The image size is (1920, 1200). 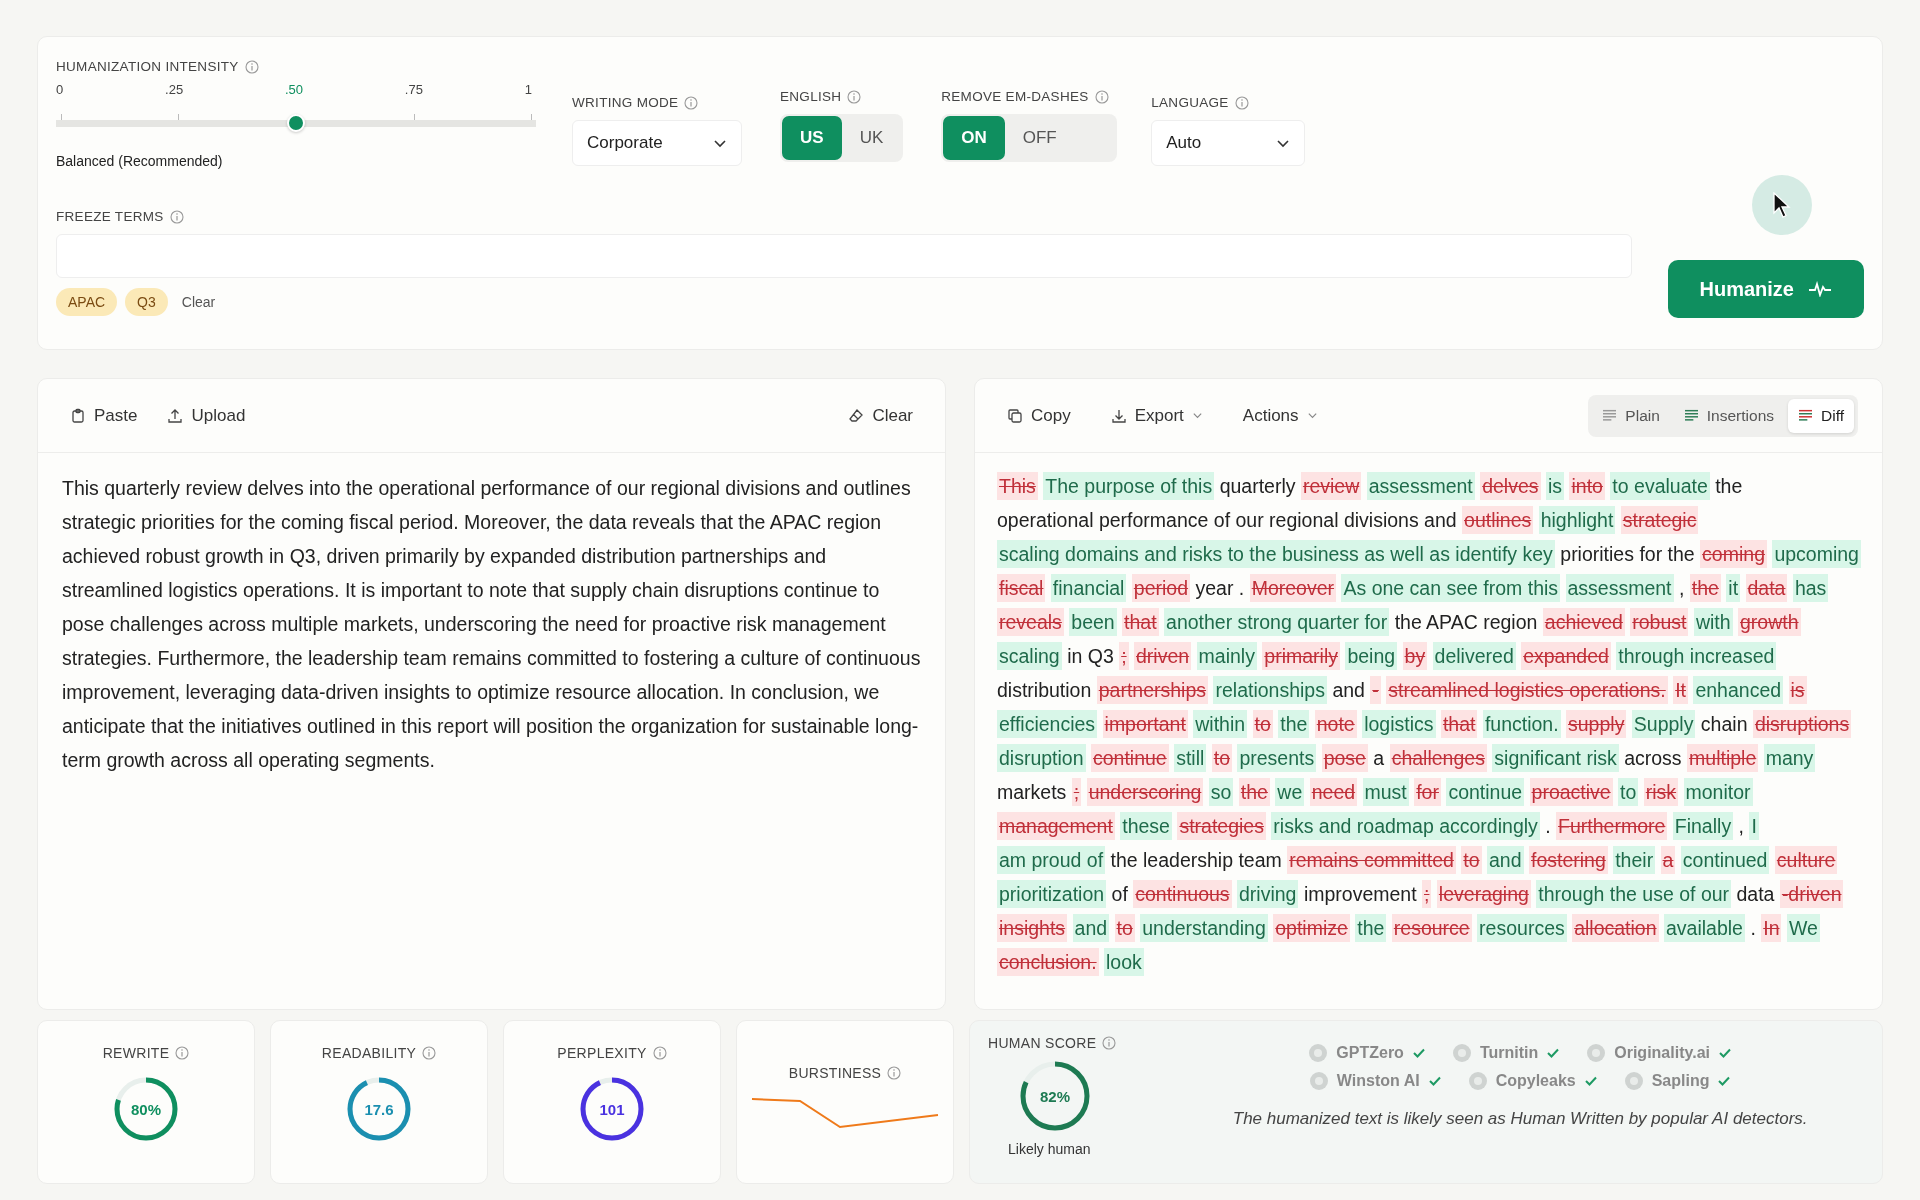 What do you see at coordinates (1527, 690) in the screenshot?
I see `deleted-text: streamlined logistics operations.` at bounding box center [1527, 690].